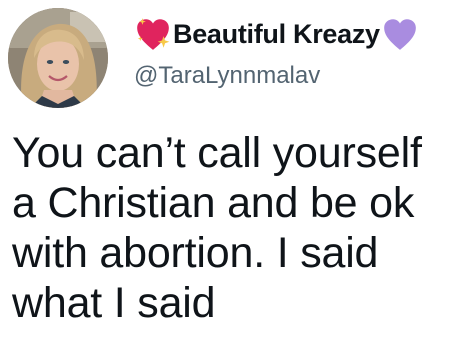 This screenshot has height=347, width=473. Describe the element at coordinates (114, 303) in the screenshot. I see `tweet-text-line: what I said` at that location.